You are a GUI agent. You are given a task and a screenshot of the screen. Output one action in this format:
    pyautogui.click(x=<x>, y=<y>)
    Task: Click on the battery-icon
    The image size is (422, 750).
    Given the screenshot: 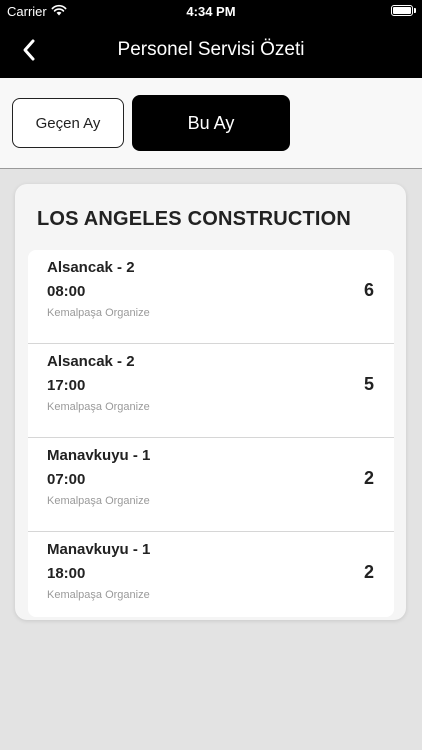 What is the action you would take?
    pyautogui.click(x=402, y=10)
    